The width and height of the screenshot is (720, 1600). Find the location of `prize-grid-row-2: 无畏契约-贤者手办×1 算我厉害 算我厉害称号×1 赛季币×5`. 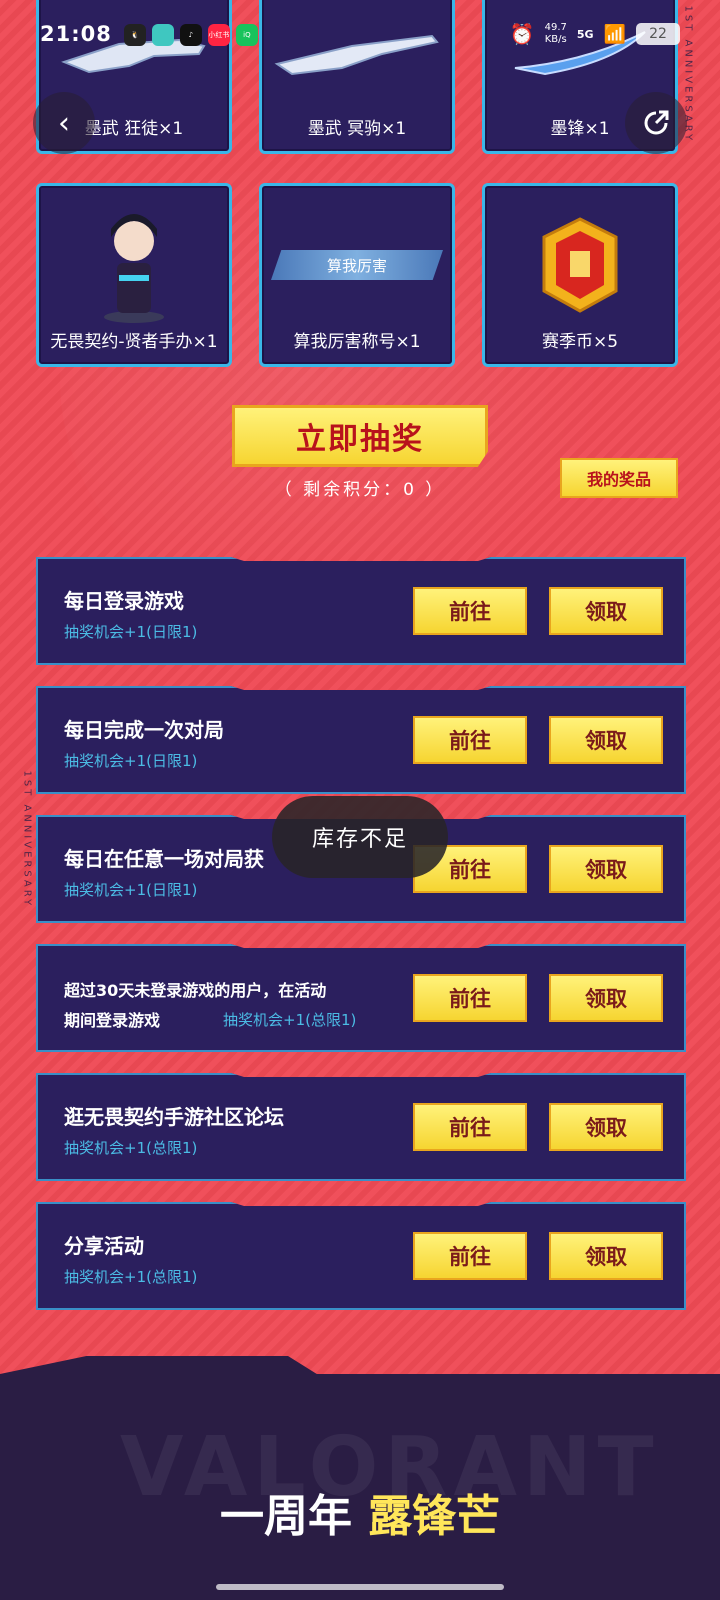

prize-grid-row-2: 无畏契约-贤者手办×1 算我厉害 算我厉害称号×1 赛季币×5 is located at coordinates (361, 275).